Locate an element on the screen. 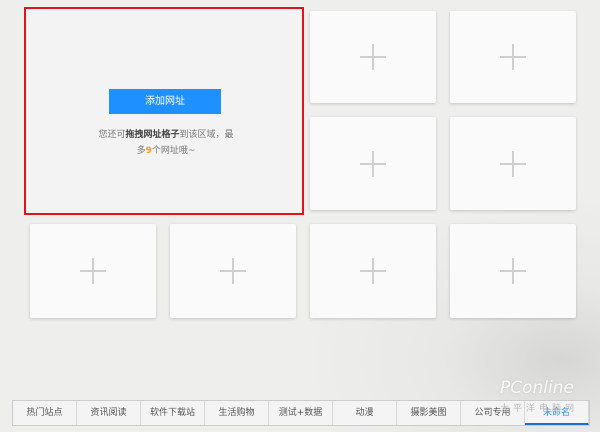 The width and height of the screenshot is (600, 432). tab-anime: 动漫 is located at coordinates (365, 413).